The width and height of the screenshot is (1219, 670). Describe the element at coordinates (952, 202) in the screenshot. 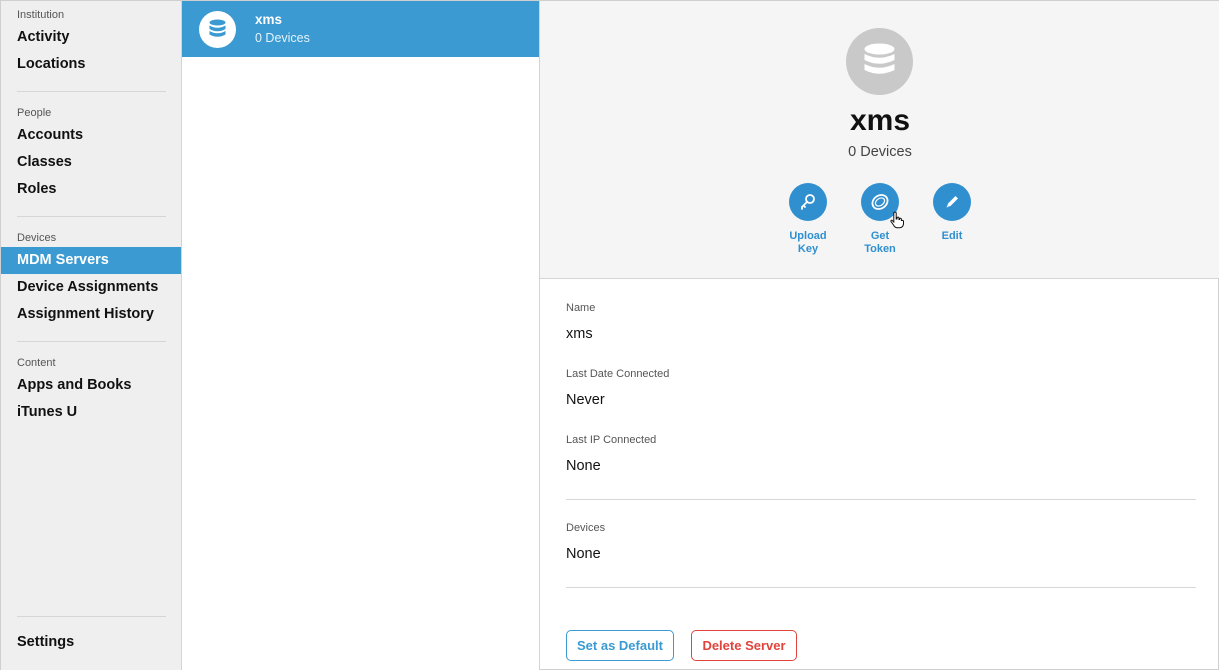

I see `pencil-icon` at that location.